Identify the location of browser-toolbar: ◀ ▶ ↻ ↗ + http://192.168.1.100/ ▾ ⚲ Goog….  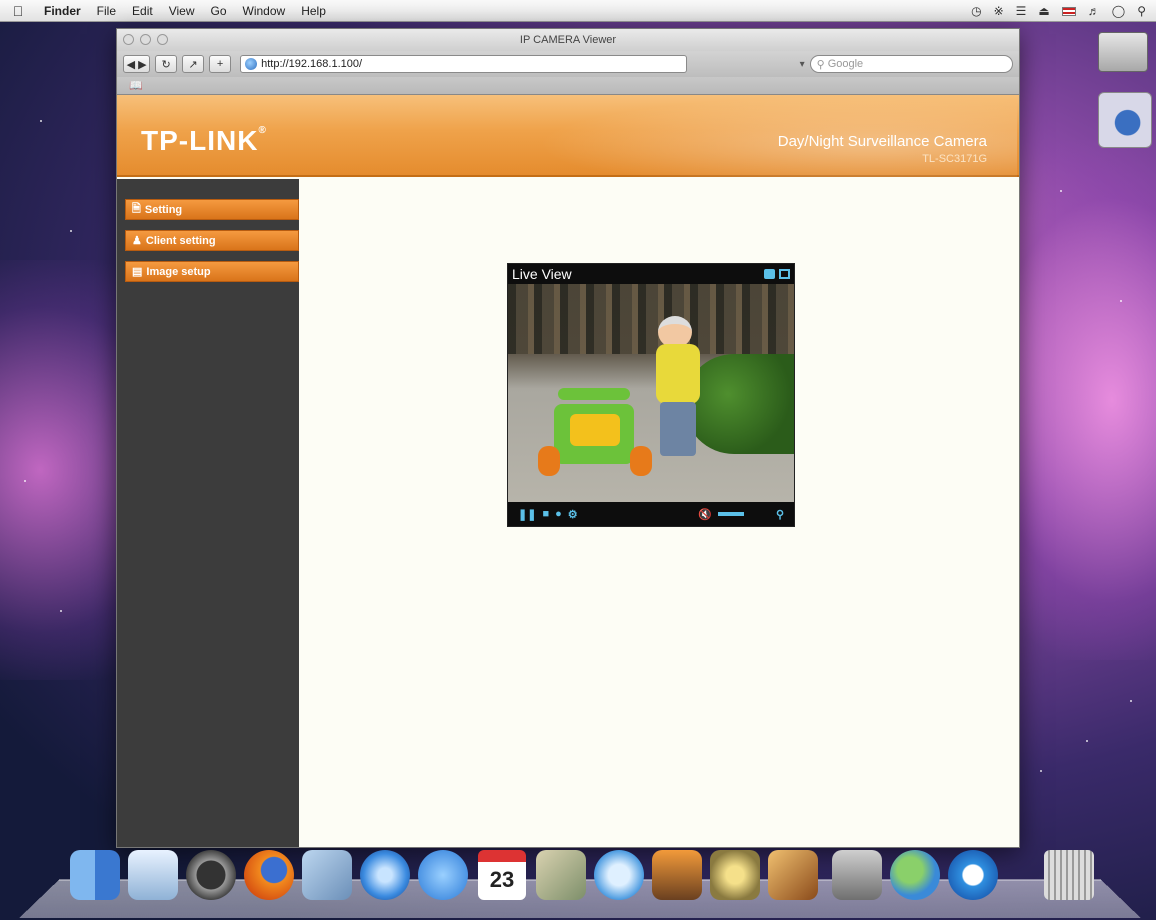
(568, 64).